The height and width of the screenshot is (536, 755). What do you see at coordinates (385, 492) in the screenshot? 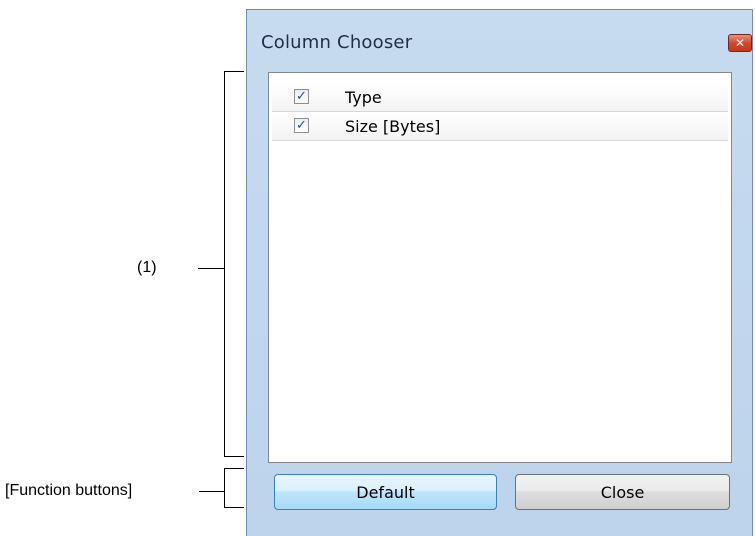
I see `default-button: Default` at bounding box center [385, 492].